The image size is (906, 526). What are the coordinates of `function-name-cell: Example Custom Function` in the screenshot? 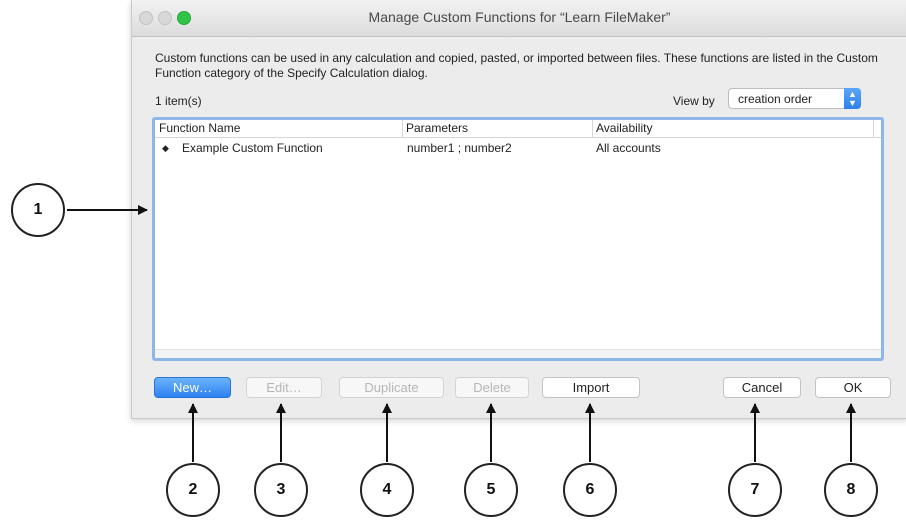 It's located at (252, 148).